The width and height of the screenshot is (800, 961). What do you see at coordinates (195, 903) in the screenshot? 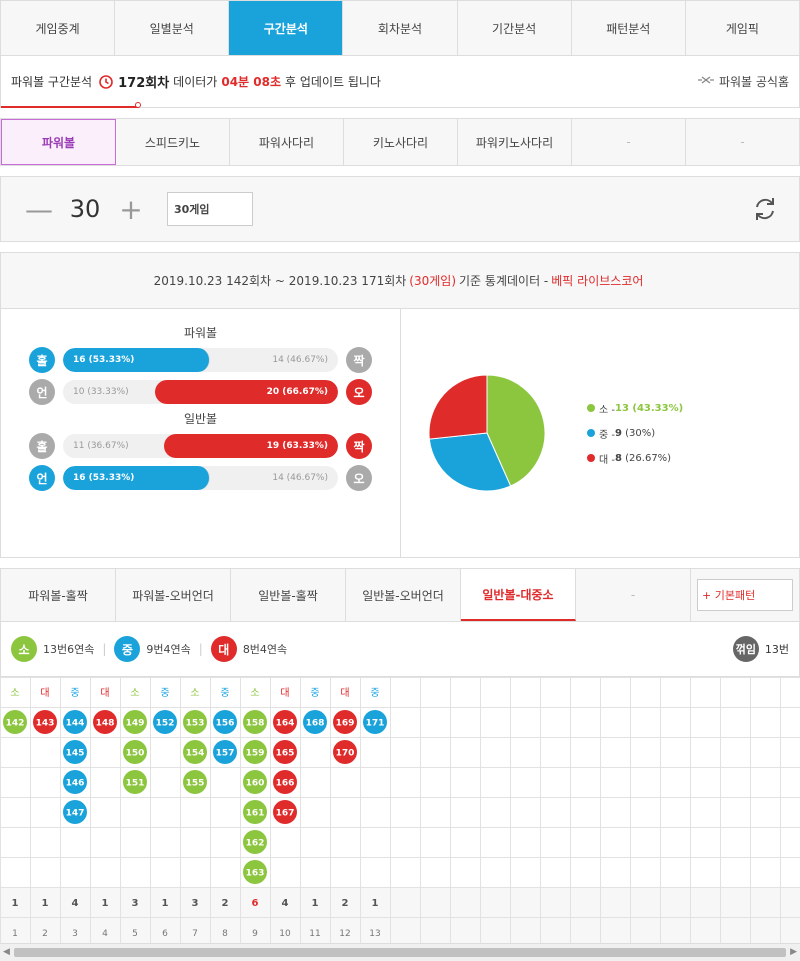
I see `streak-count: 3` at bounding box center [195, 903].